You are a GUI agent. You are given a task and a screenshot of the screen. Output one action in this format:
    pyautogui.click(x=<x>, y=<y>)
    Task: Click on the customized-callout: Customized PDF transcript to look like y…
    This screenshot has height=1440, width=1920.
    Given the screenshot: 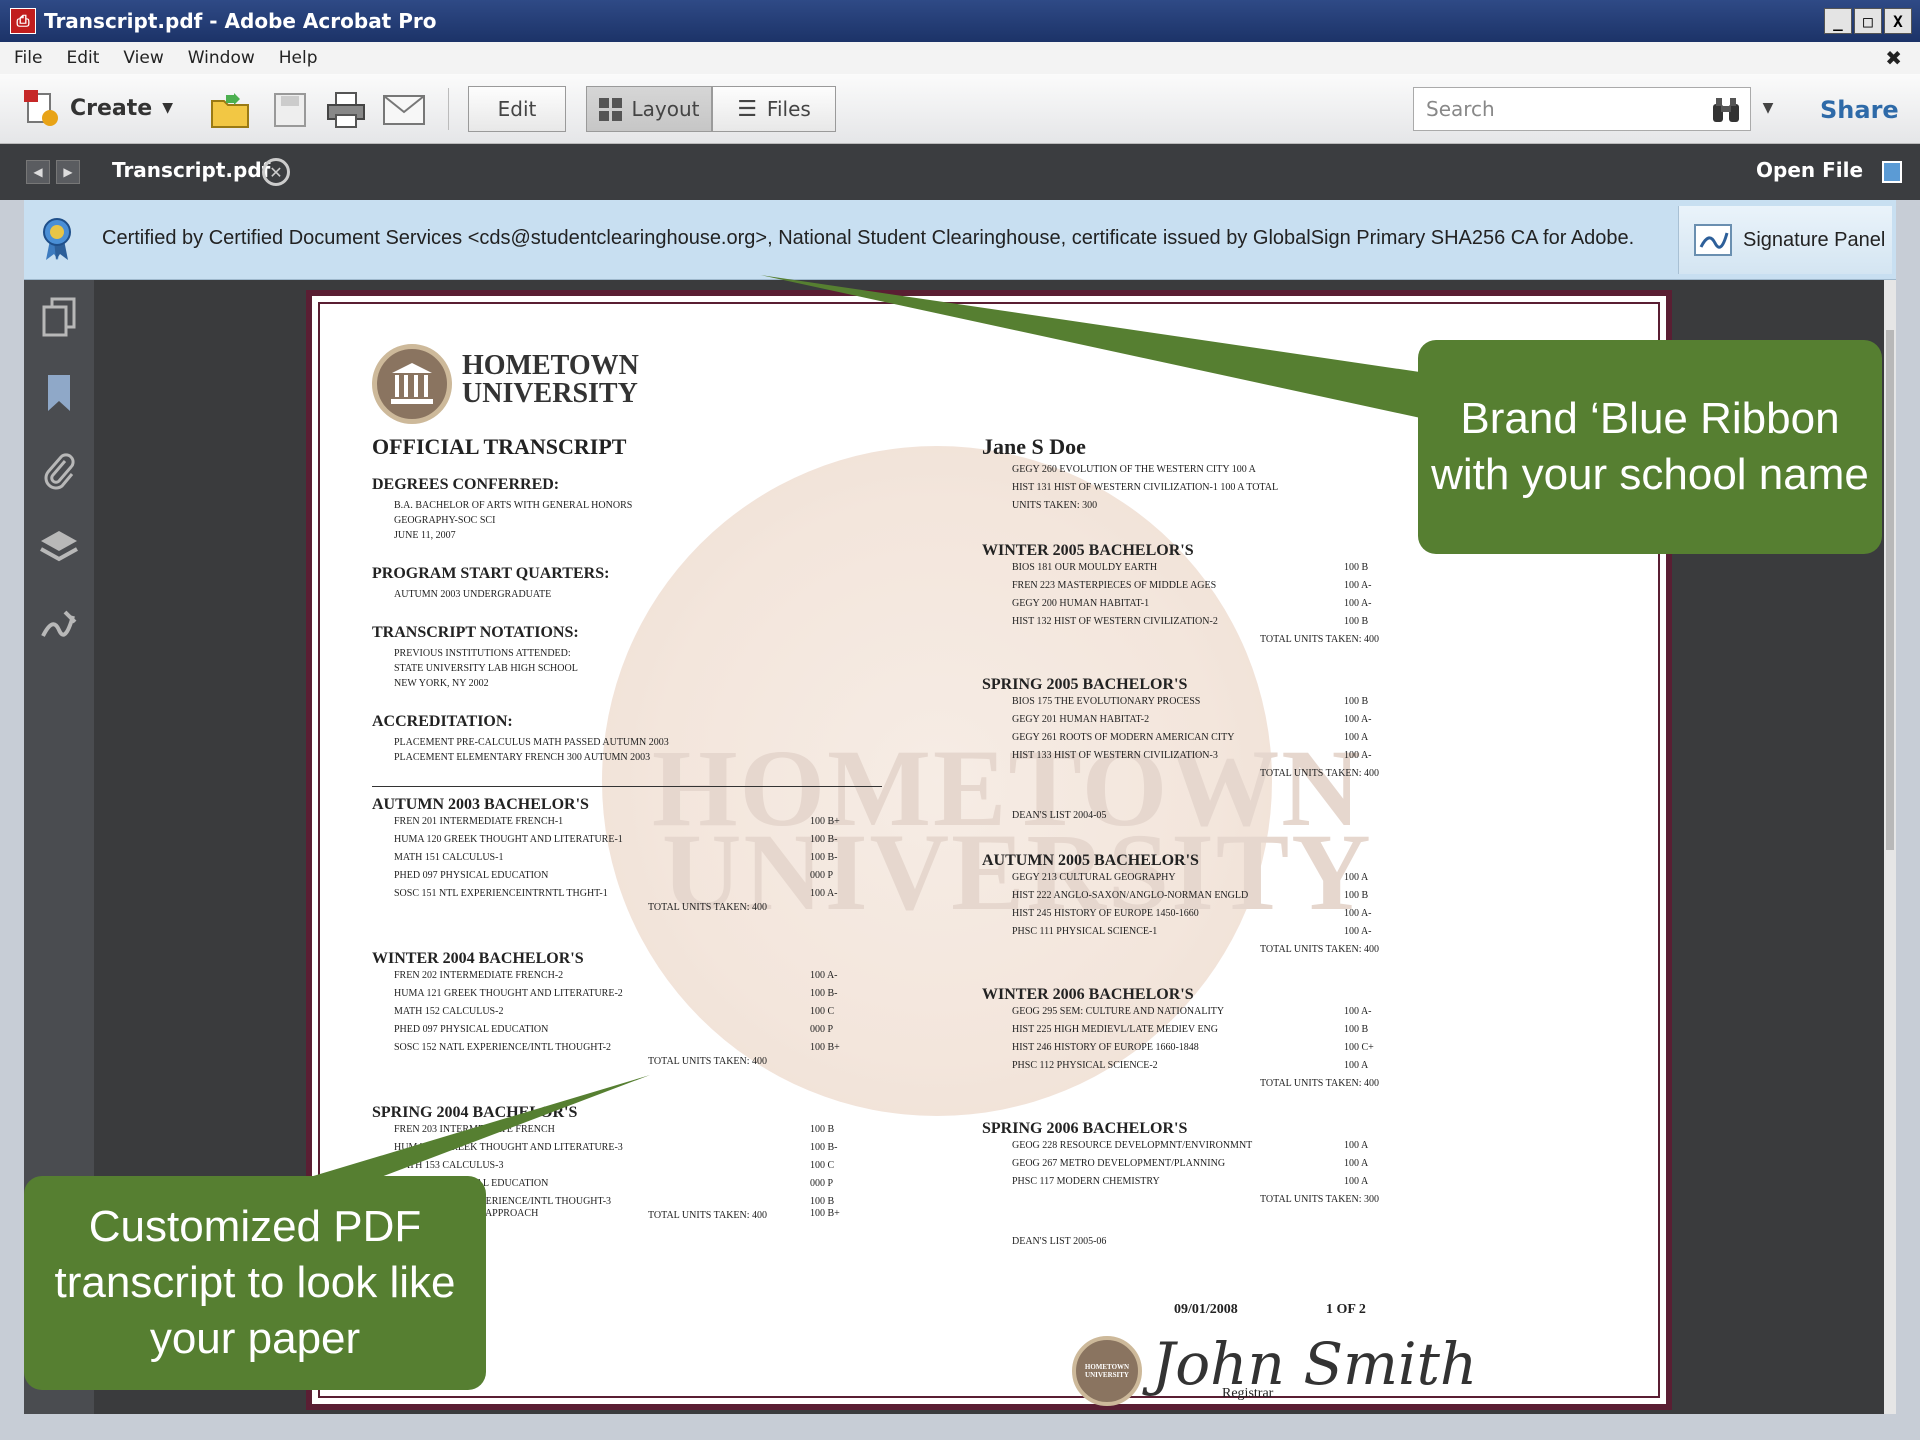 What is the action you would take?
    pyautogui.click(x=255, y=1283)
    